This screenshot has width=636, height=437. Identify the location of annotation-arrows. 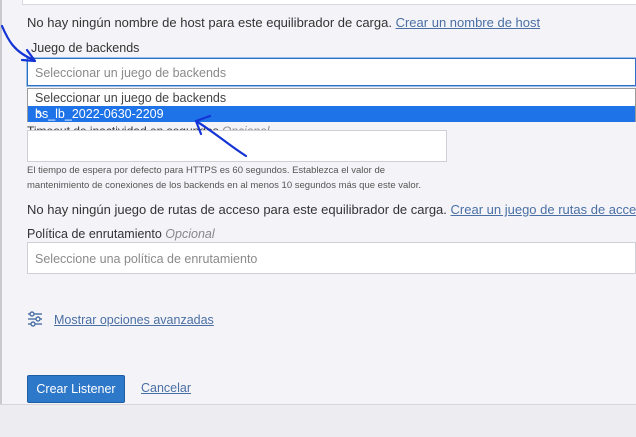
(124, 91).